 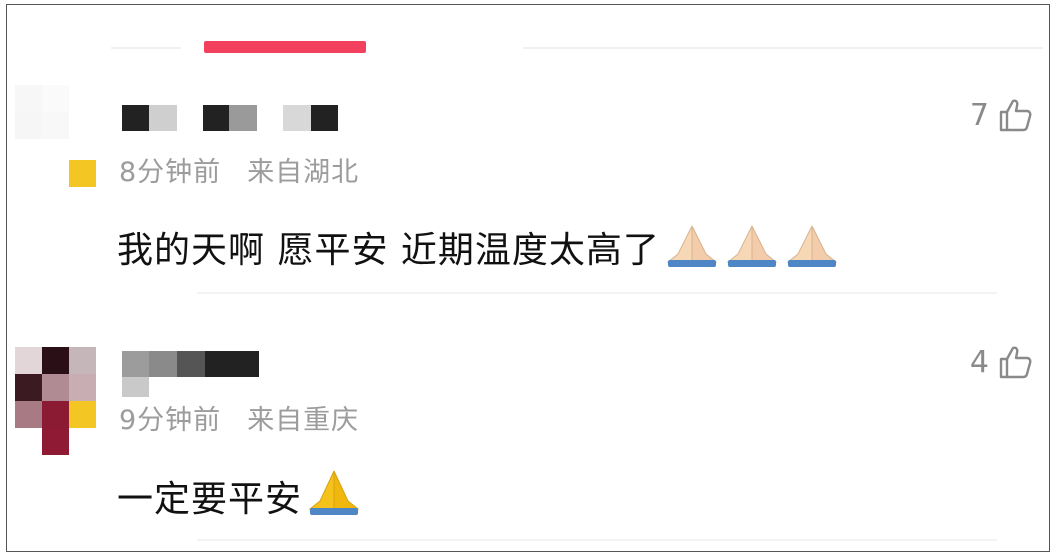 What do you see at coordinates (170, 420) in the screenshot?
I see `comment-time: 9分钟前` at bounding box center [170, 420].